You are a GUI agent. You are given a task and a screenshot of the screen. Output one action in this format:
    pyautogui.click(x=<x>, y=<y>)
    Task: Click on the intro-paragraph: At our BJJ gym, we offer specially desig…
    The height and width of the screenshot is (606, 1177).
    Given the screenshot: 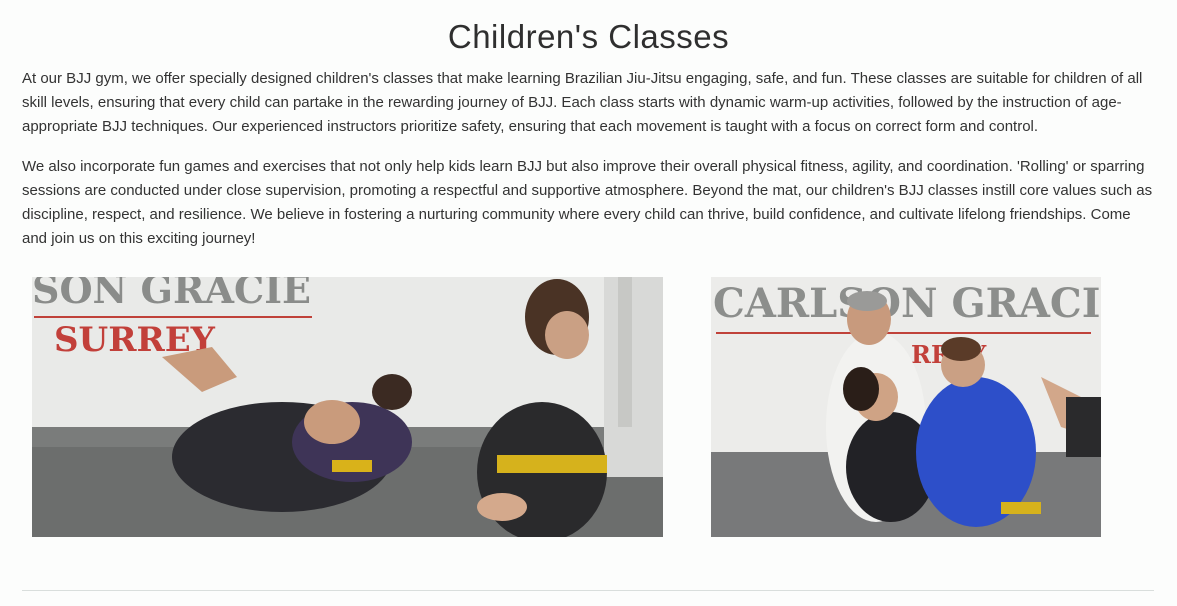 What is the action you would take?
    pyautogui.click(x=582, y=102)
    